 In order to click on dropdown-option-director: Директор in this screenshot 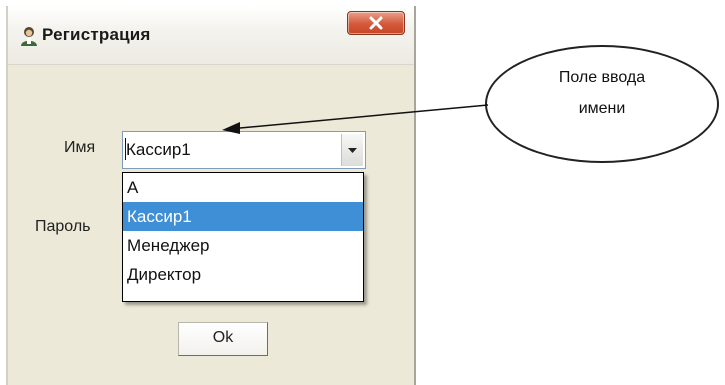, I will do `click(243, 274)`.